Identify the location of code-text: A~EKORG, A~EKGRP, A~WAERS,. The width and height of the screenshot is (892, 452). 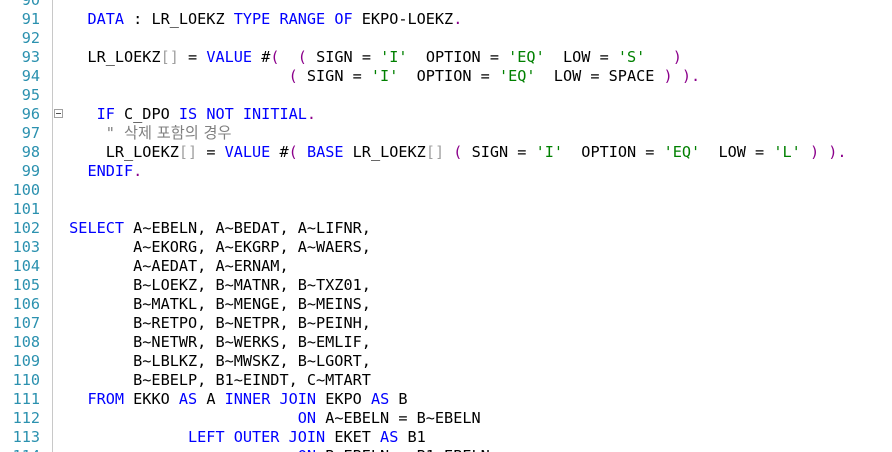
(215, 247).